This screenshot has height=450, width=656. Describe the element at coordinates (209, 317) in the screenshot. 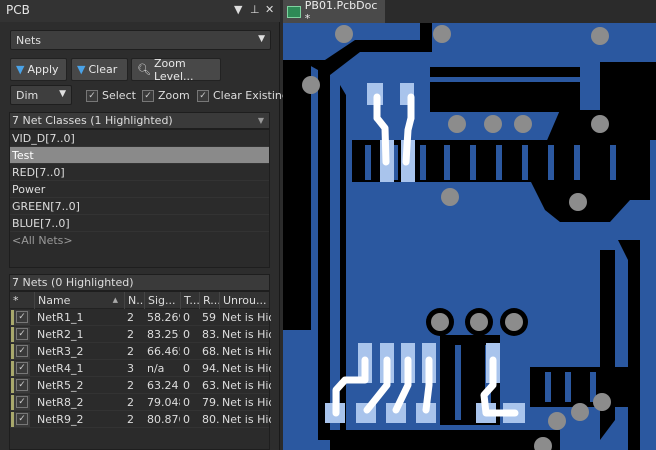

I see `net-r: 59` at that location.